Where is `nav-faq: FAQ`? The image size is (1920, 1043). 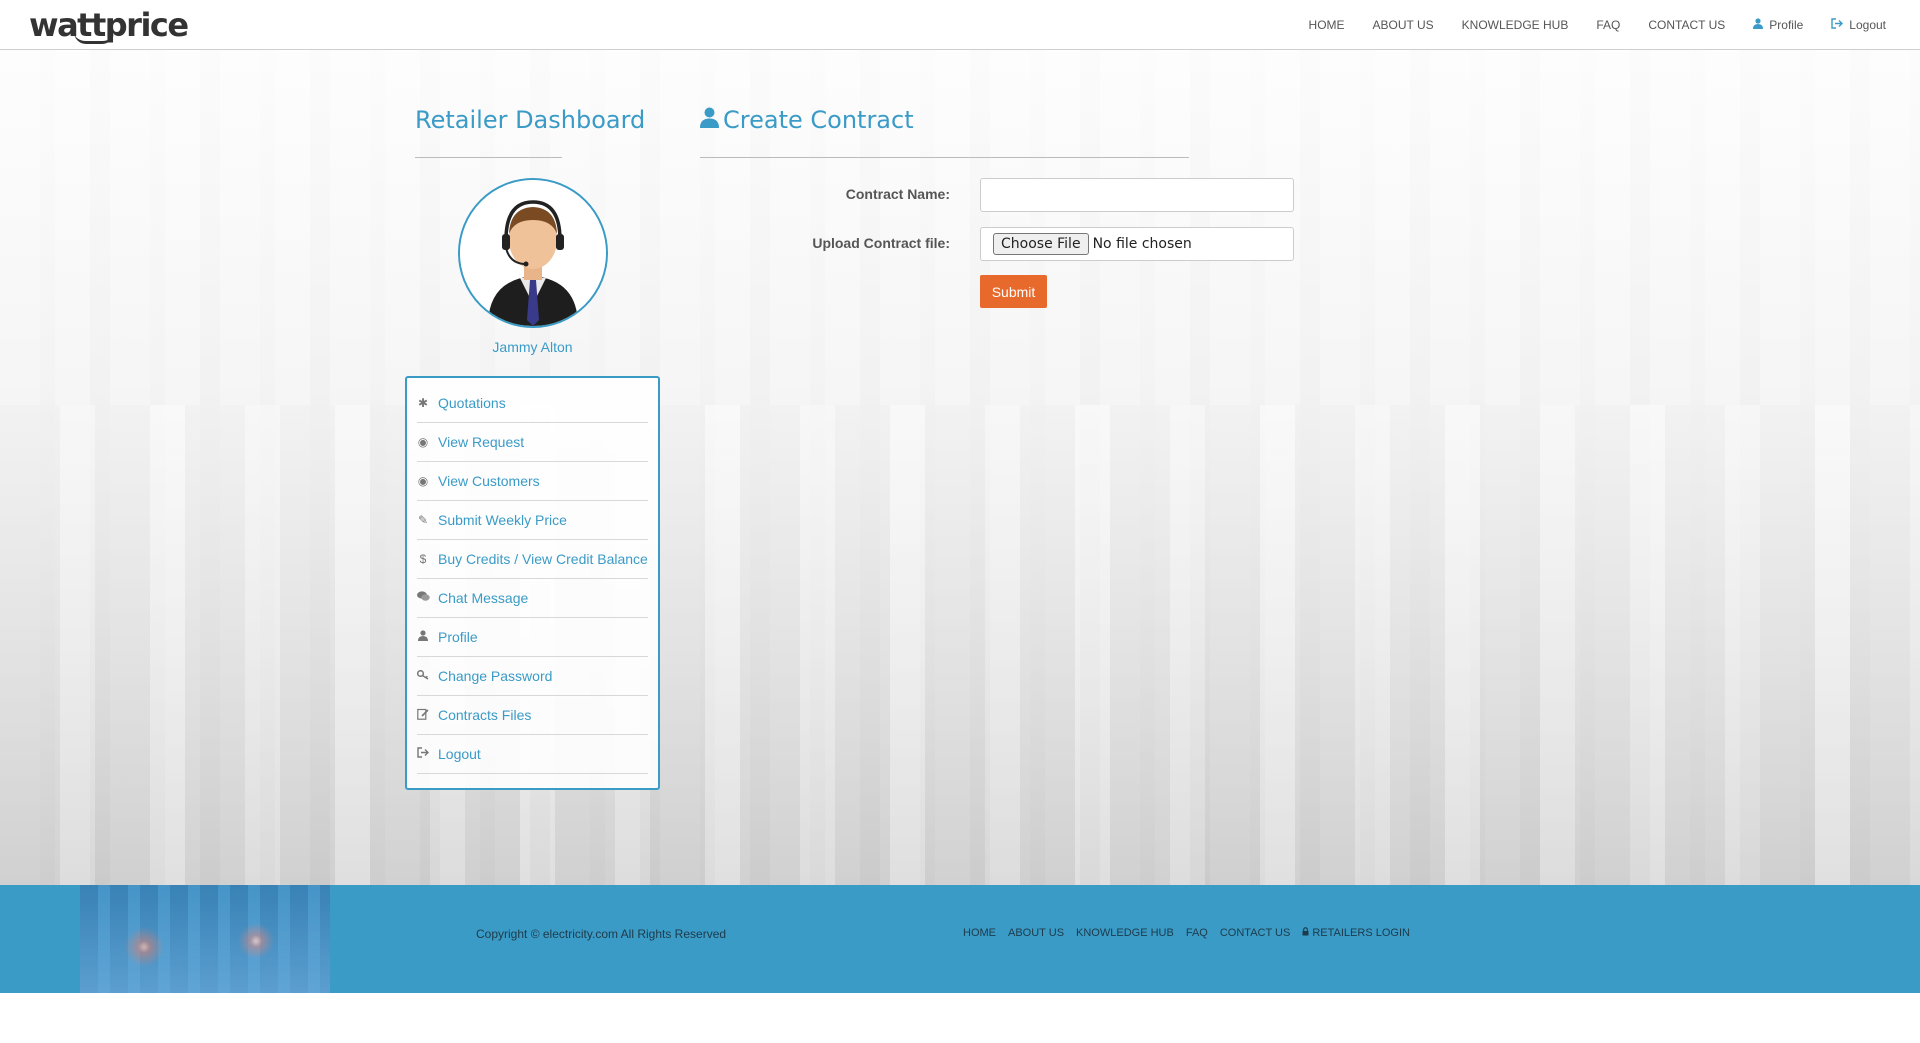
nav-faq: FAQ is located at coordinates (1608, 25).